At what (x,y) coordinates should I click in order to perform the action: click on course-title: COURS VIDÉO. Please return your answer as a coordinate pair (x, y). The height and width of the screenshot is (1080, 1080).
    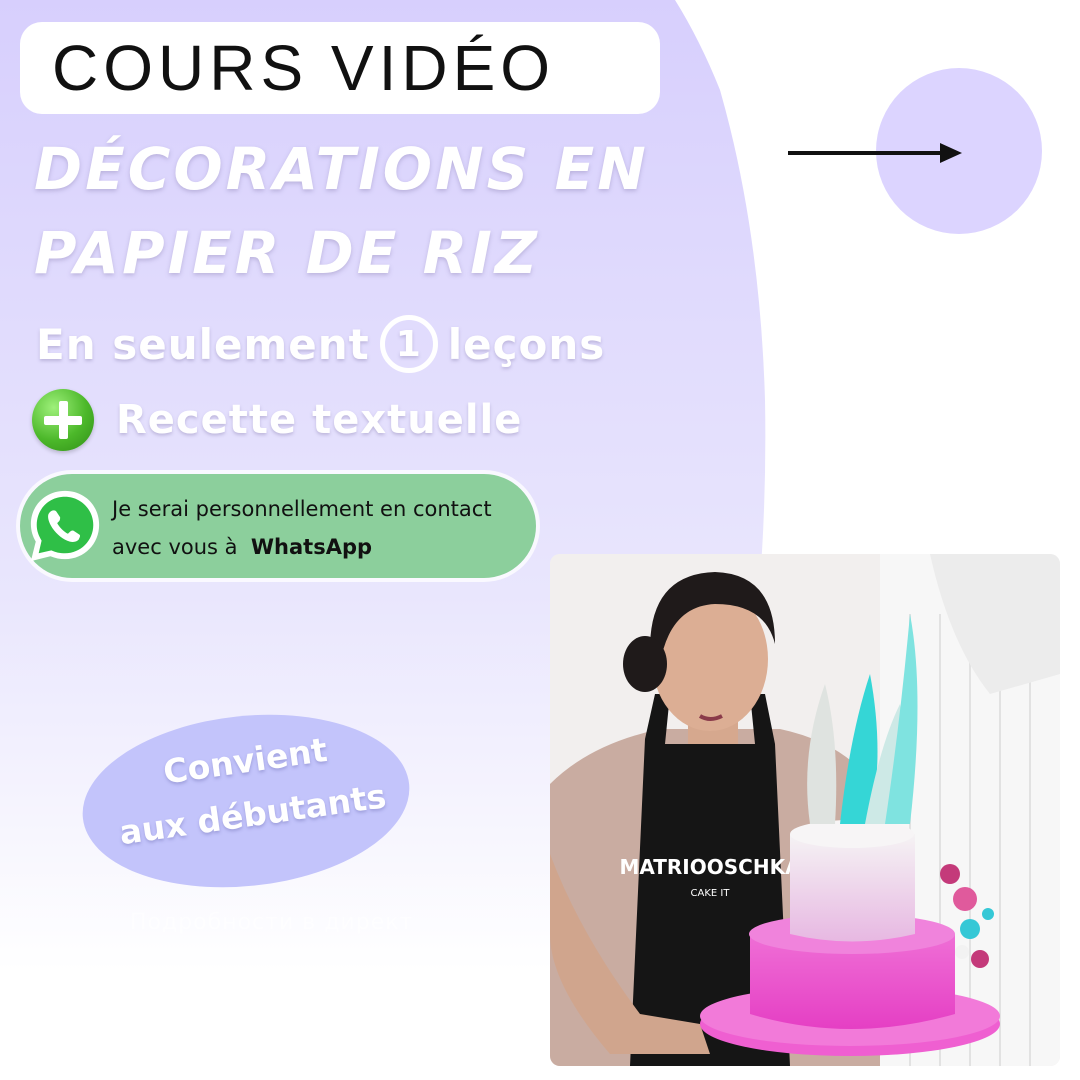
    Looking at the image, I should click on (304, 68).